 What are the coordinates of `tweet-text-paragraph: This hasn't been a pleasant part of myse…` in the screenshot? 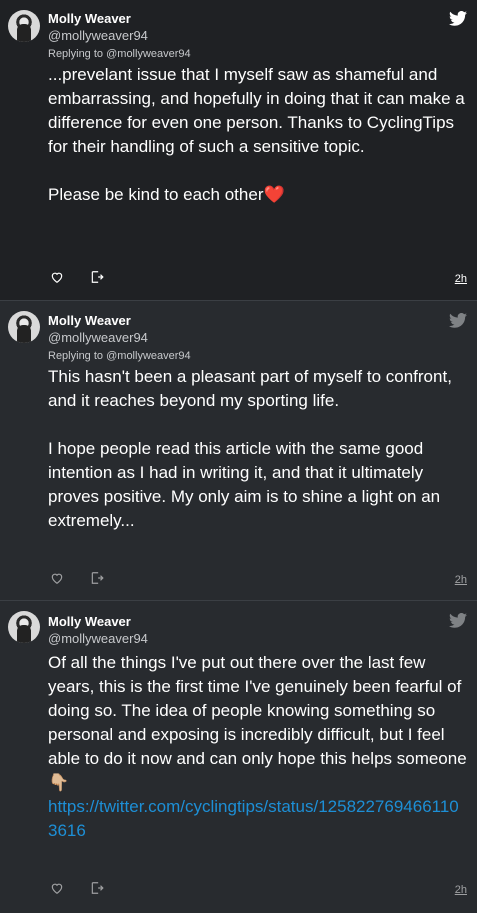 It's located at (252, 388).